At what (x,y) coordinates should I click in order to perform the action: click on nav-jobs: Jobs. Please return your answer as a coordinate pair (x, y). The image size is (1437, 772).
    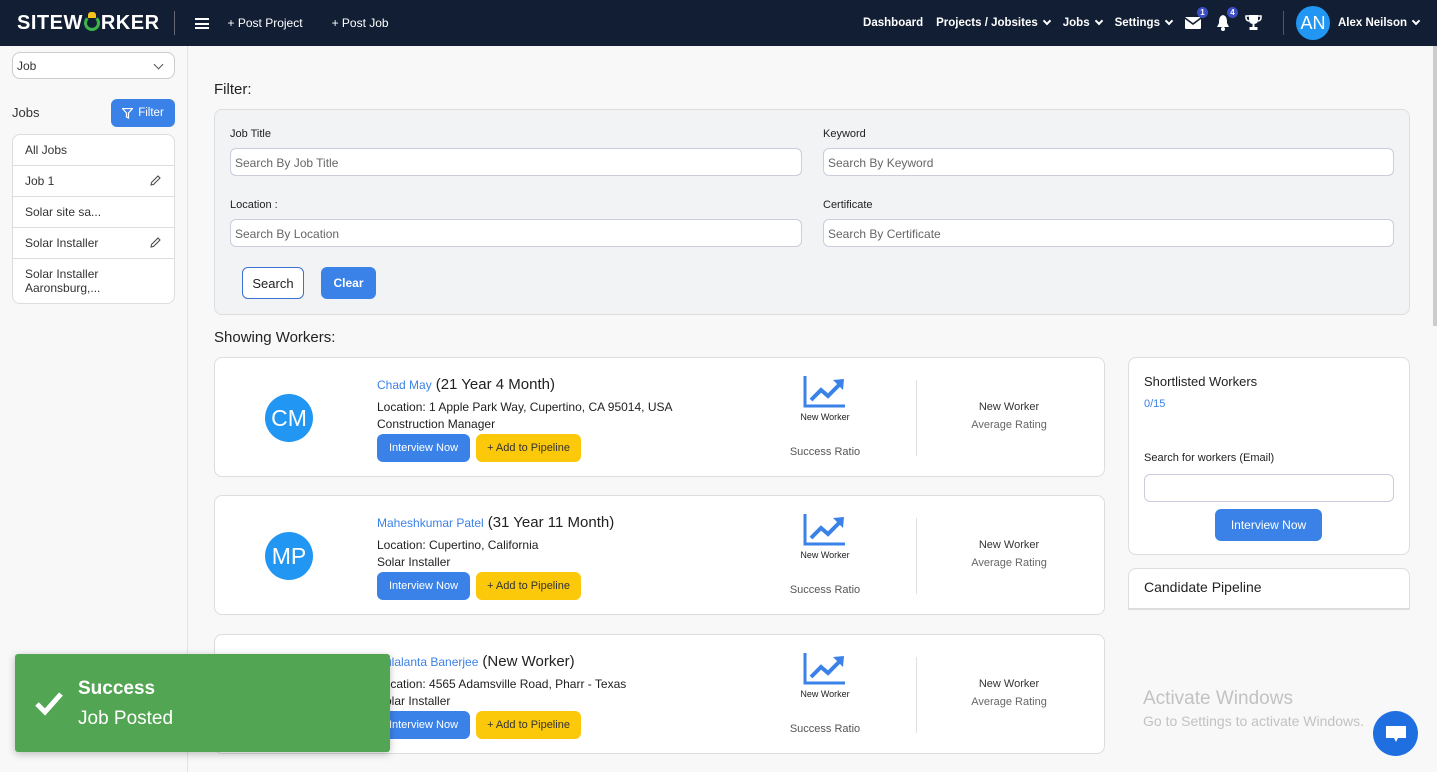
    Looking at the image, I should click on (1082, 22).